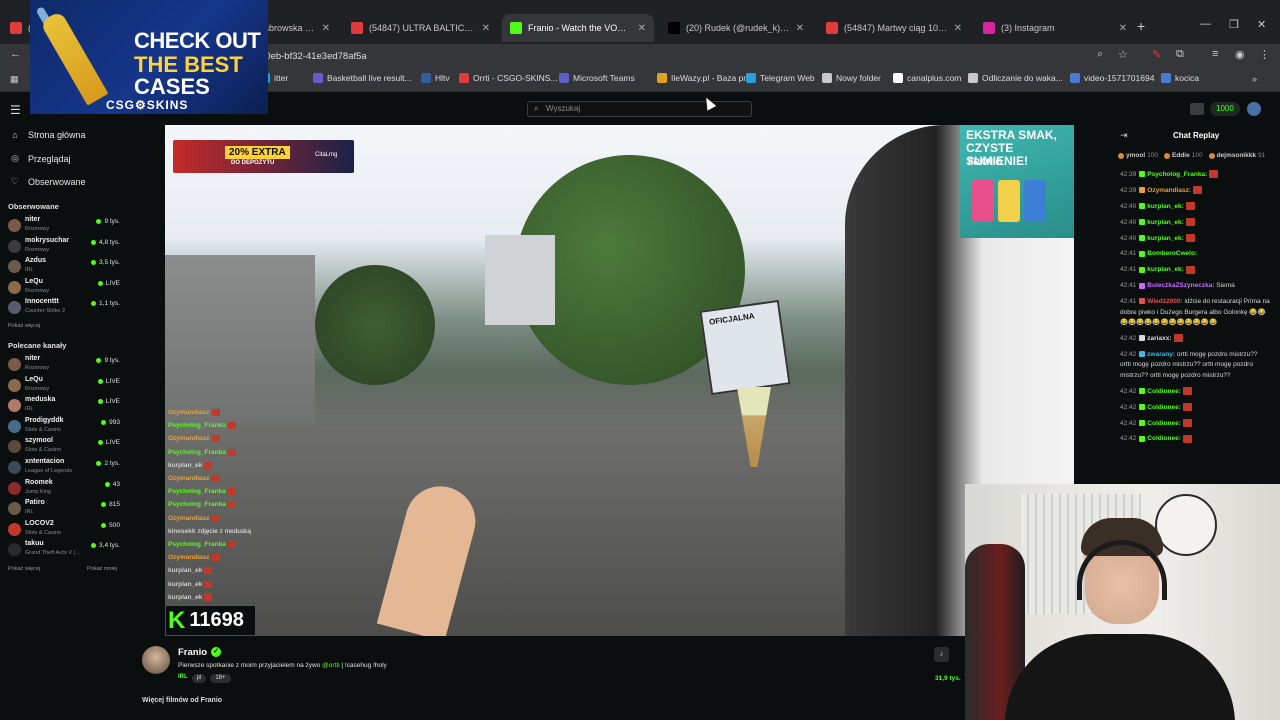 The image size is (1280, 720). What do you see at coordinates (1240, 54) in the screenshot?
I see `profile-icon: ◉` at bounding box center [1240, 54].